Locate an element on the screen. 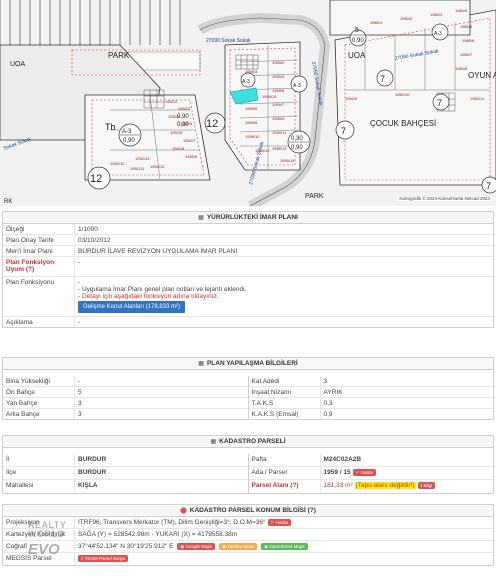 The width and height of the screenshot is (496, 580). aciklama-label: Açıklama is located at coordinates (39, 322).